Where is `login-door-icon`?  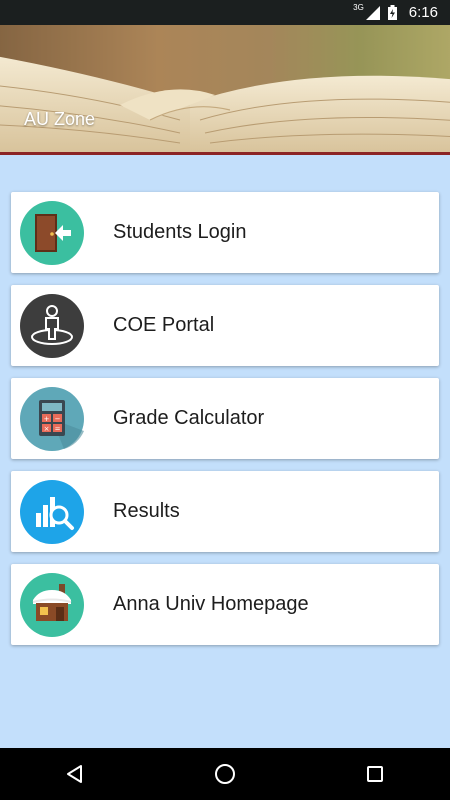 login-door-icon is located at coordinates (52, 233).